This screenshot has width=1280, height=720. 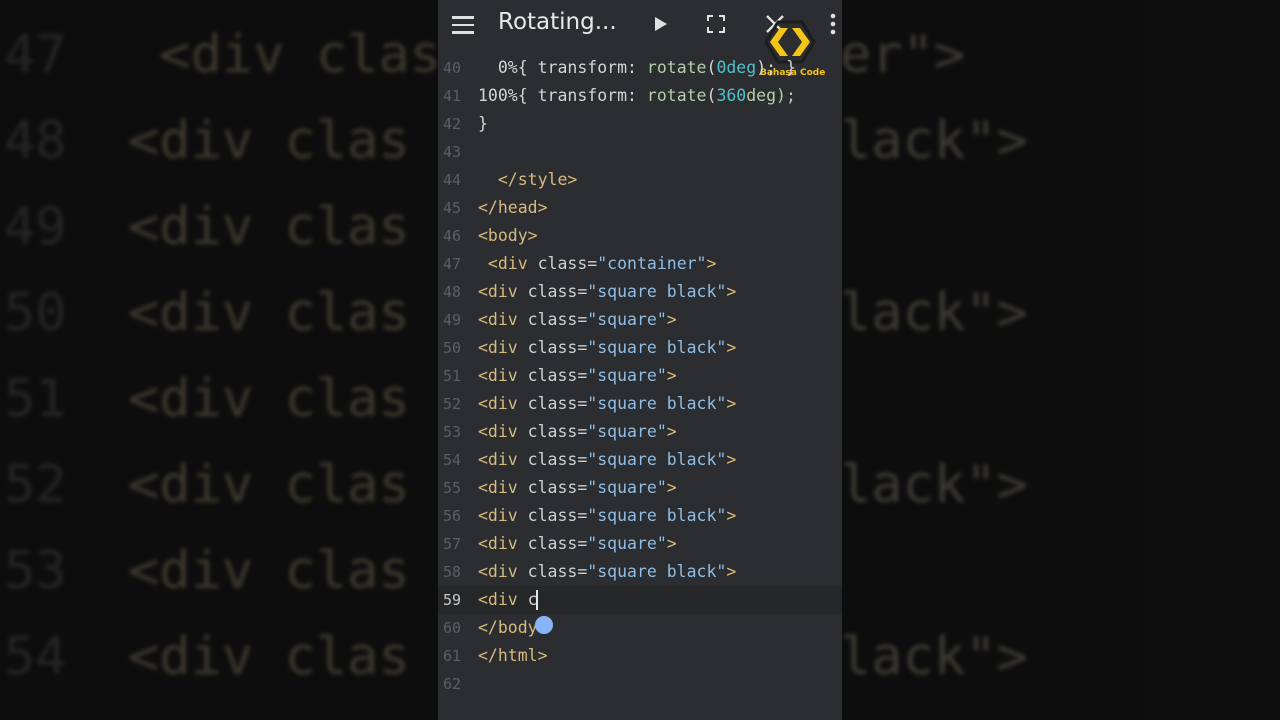 I want to click on line-number: 54, so click(x=451, y=460).